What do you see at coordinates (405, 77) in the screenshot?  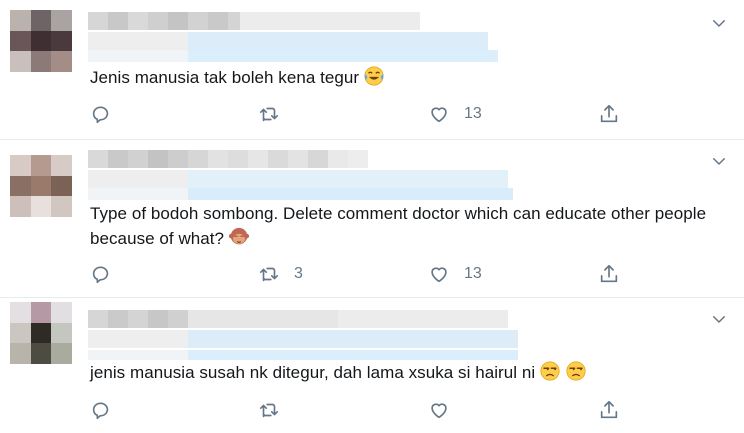 I see `comment-text: Jenis manusia tak boleh kena tegur` at bounding box center [405, 77].